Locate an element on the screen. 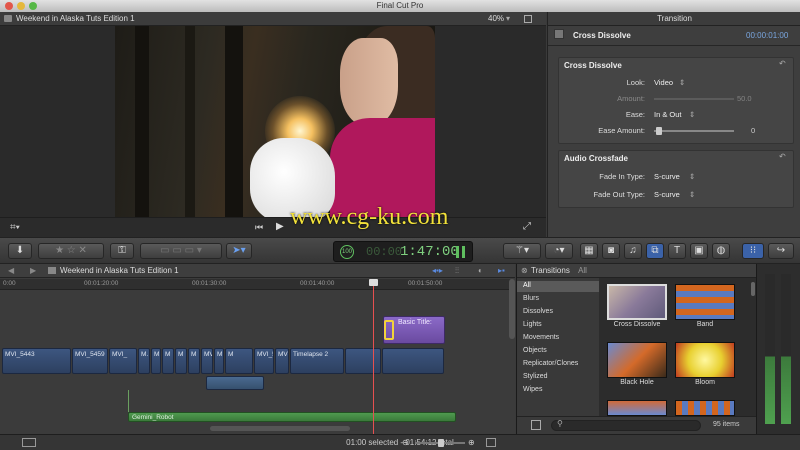 Image resolution: width=800 pixels, height=450 pixels. fade-in-popup: S-curve is located at coordinates (667, 177).